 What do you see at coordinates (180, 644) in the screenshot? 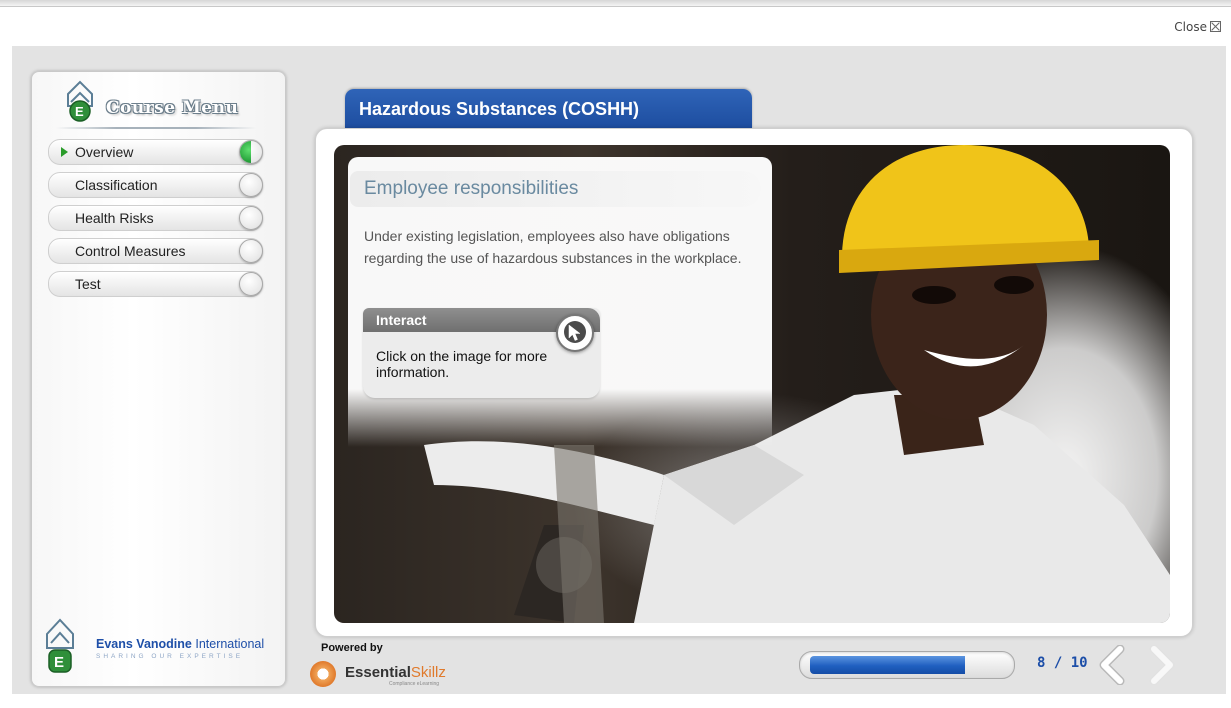
I see `brand-name: Evans Vanodine International` at bounding box center [180, 644].